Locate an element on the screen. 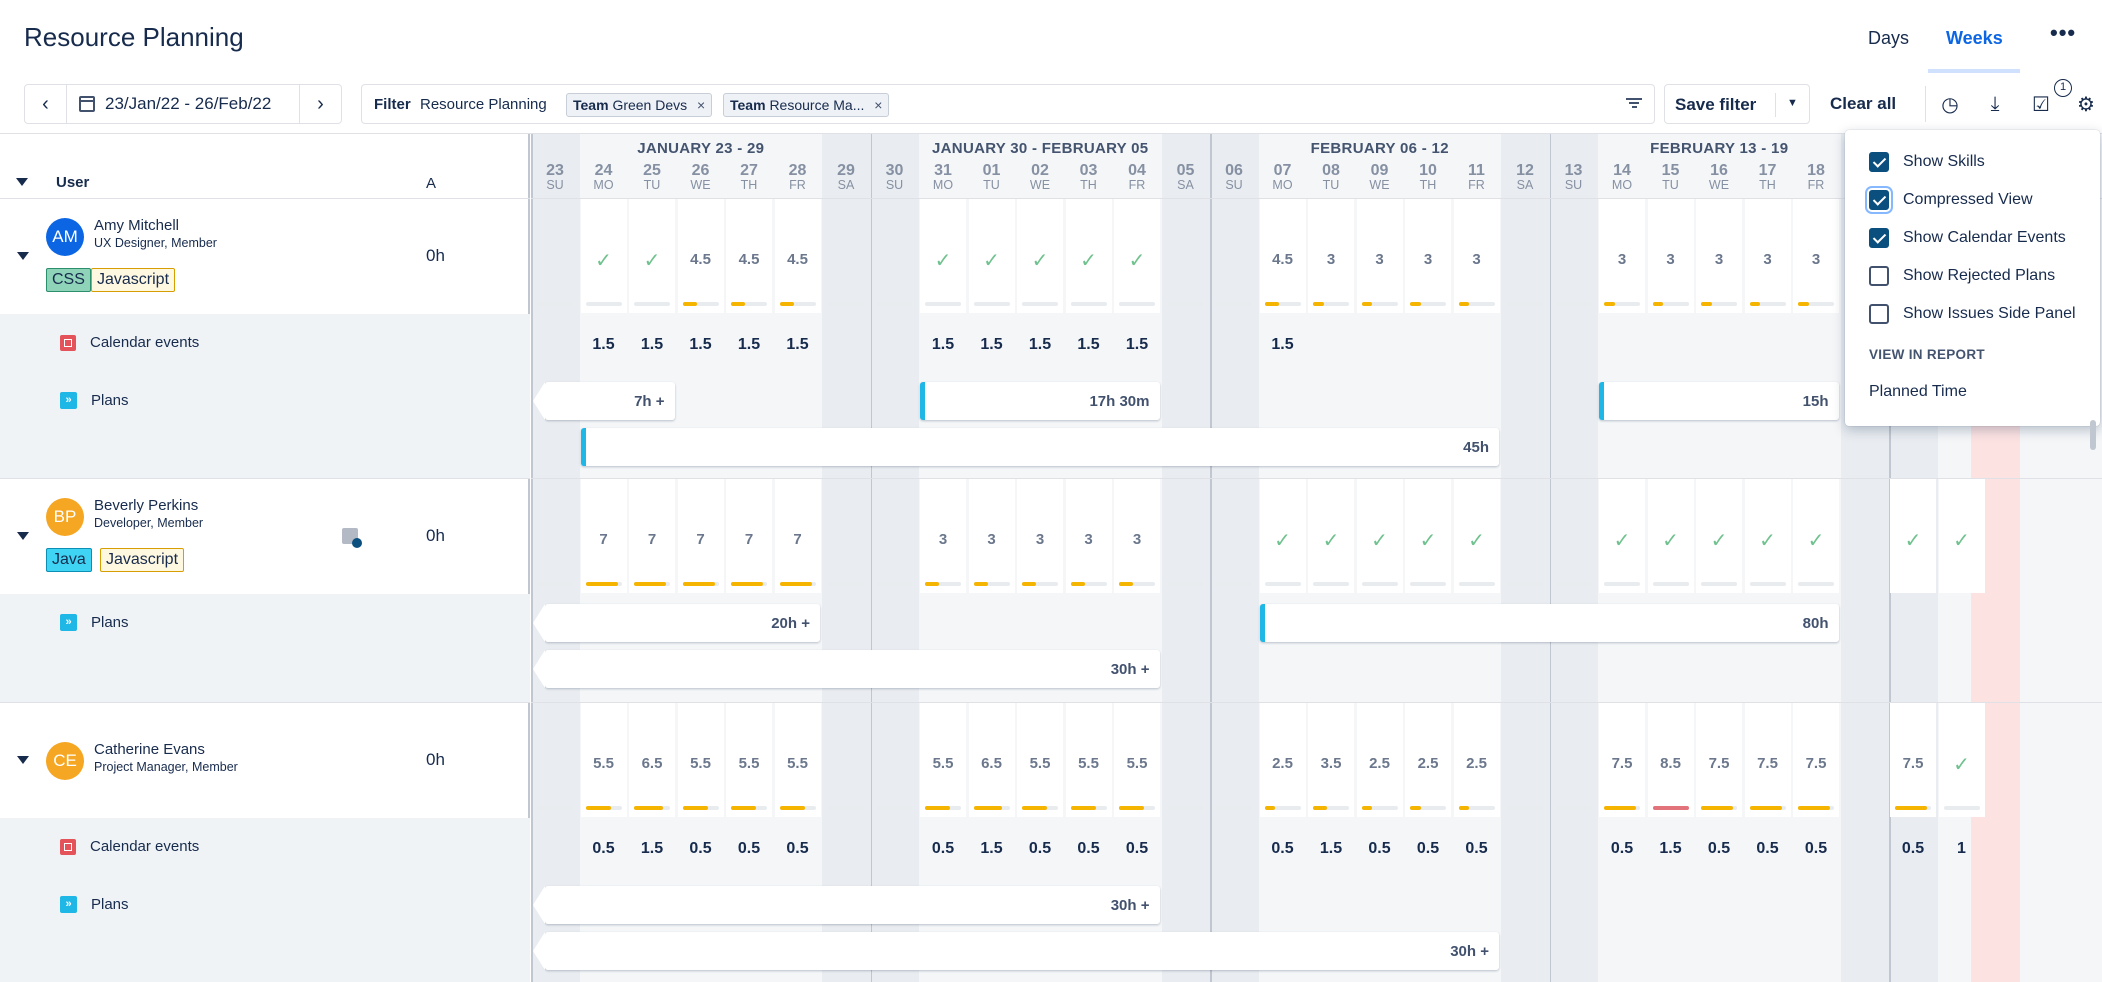 The height and width of the screenshot is (982, 2102). option-show-skills: Show Skills is located at coordinates (1927, 162).